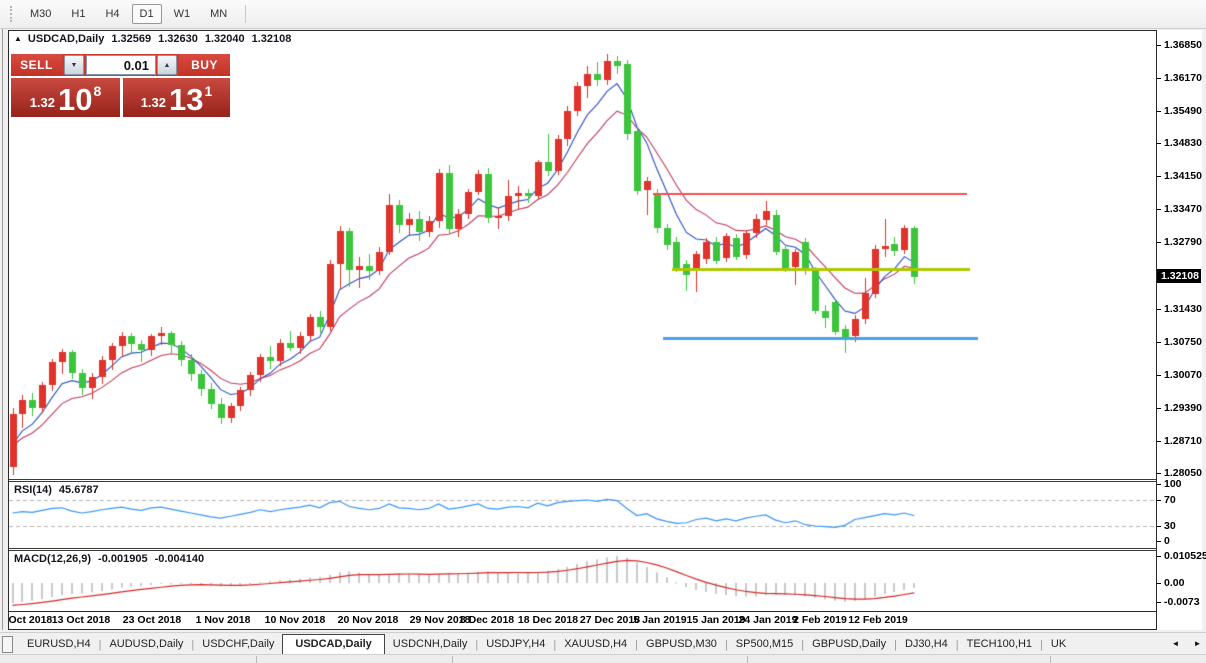 The image size is (1206, 663). I want to click on chart-tab-usdchf-daily: USDCHF,Daily, so click(238, 644).